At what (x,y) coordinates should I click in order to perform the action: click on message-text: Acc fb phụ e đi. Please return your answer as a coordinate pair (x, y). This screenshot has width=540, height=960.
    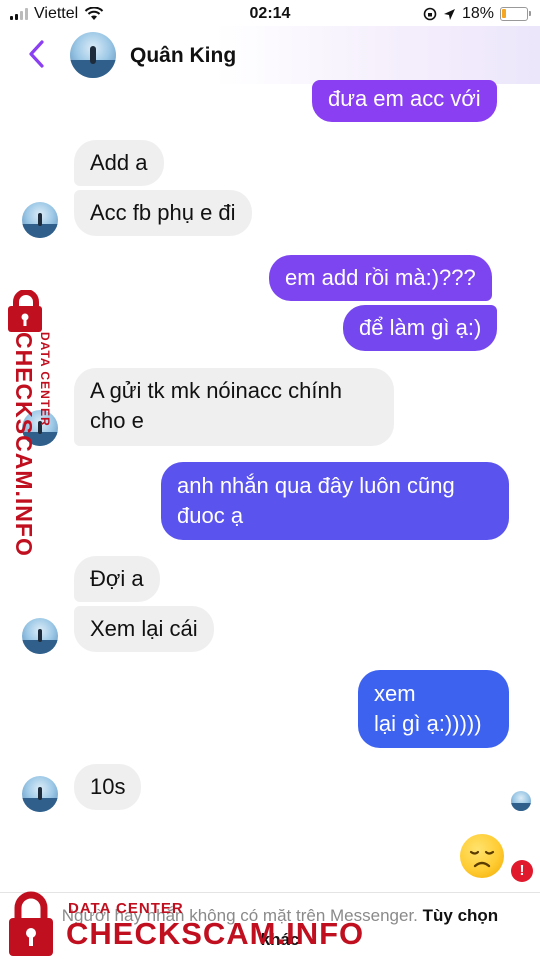
    Looking at the image, I should click on (163, 212).